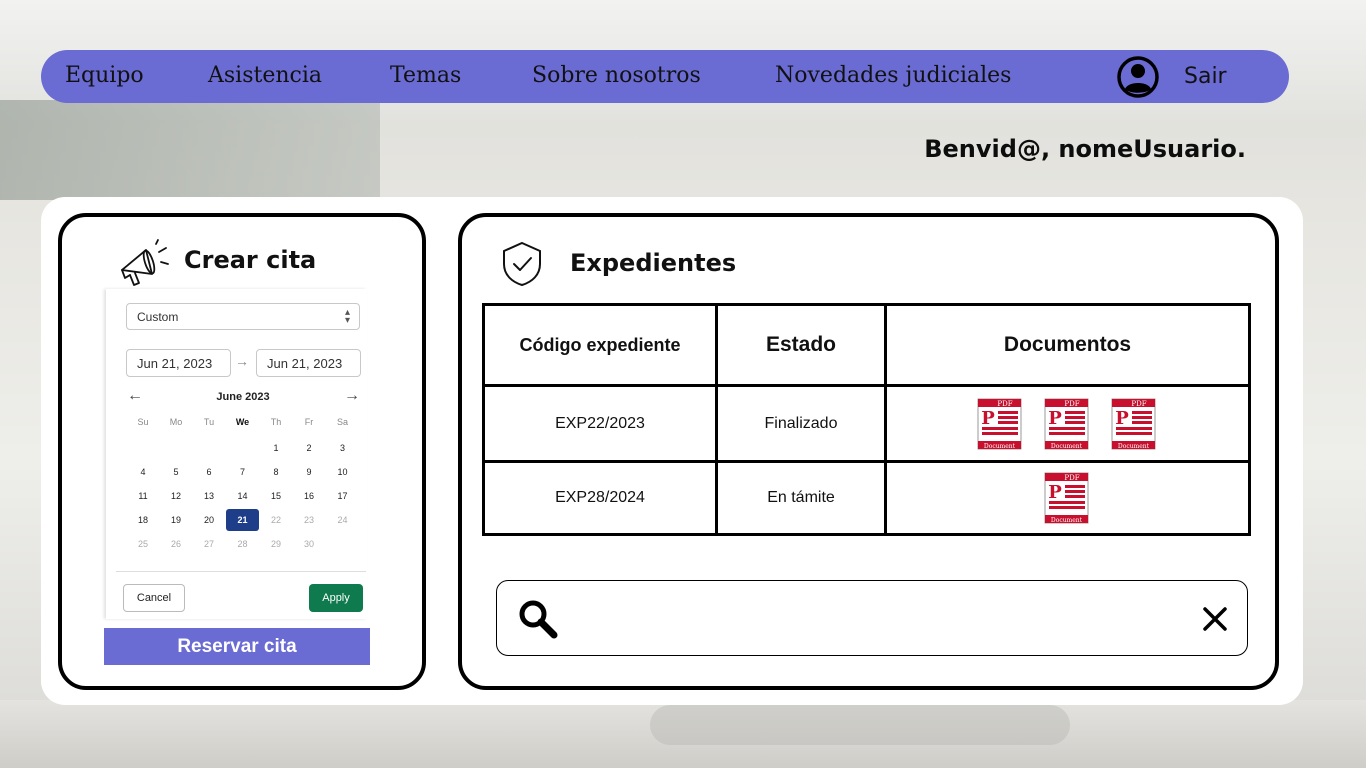  Describe the element at coordinates (176, 544) in the screenshot. I see `calendar-day: 26` at that location.